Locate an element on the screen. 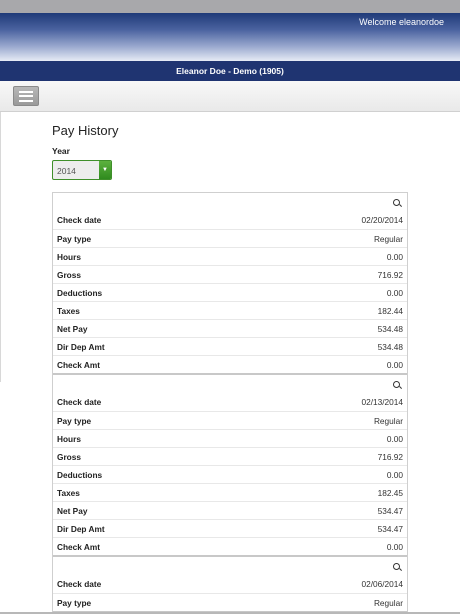  menu-button is located at coordinates (26, 96).